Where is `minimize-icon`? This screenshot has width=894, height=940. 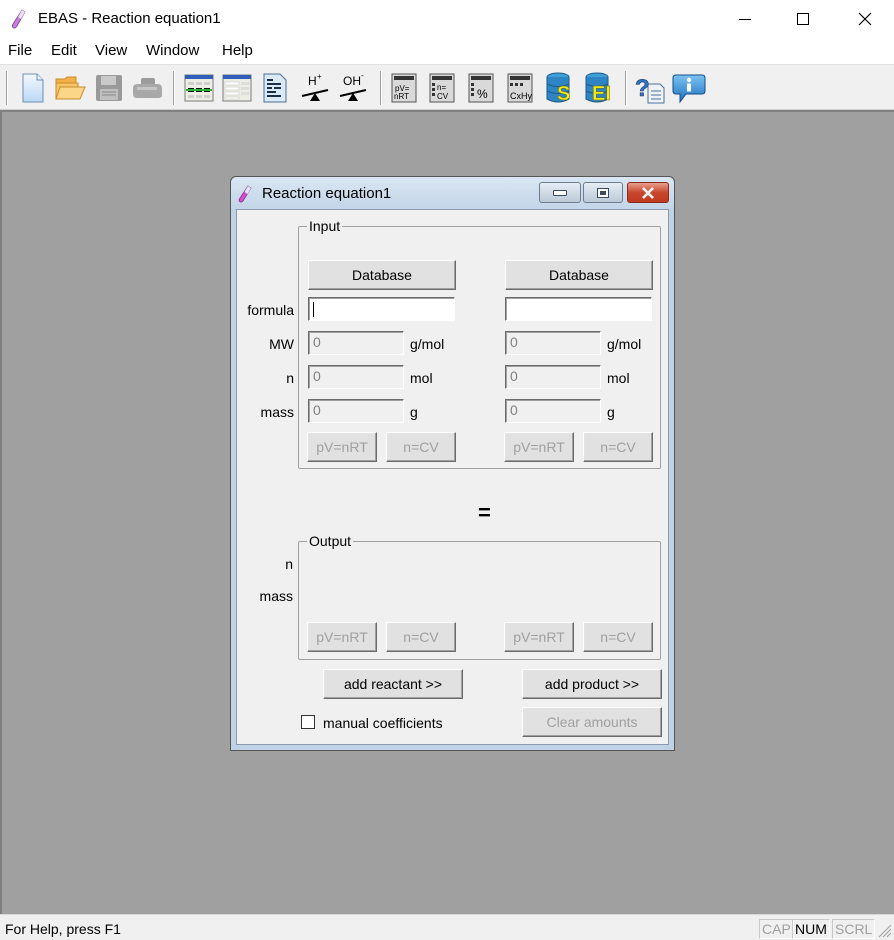
minimize-icon is located at coordinates (560, 192).